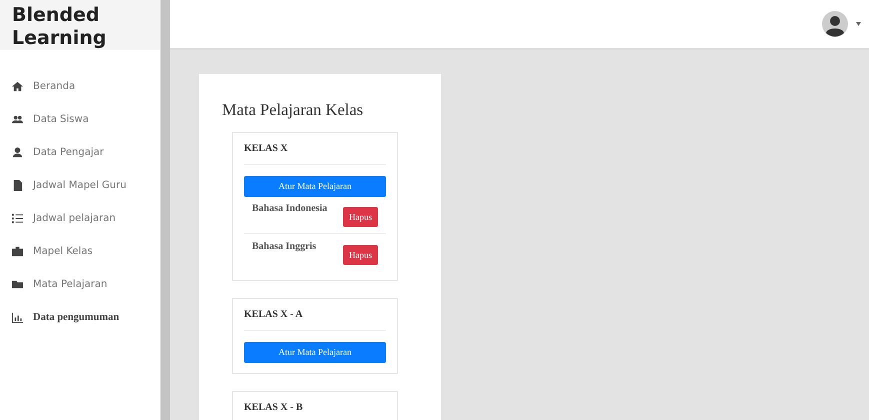  What do you see at coordinates (17, 284) in the screenshot?
I see `folder-icon` at bounding box center [17, 284].